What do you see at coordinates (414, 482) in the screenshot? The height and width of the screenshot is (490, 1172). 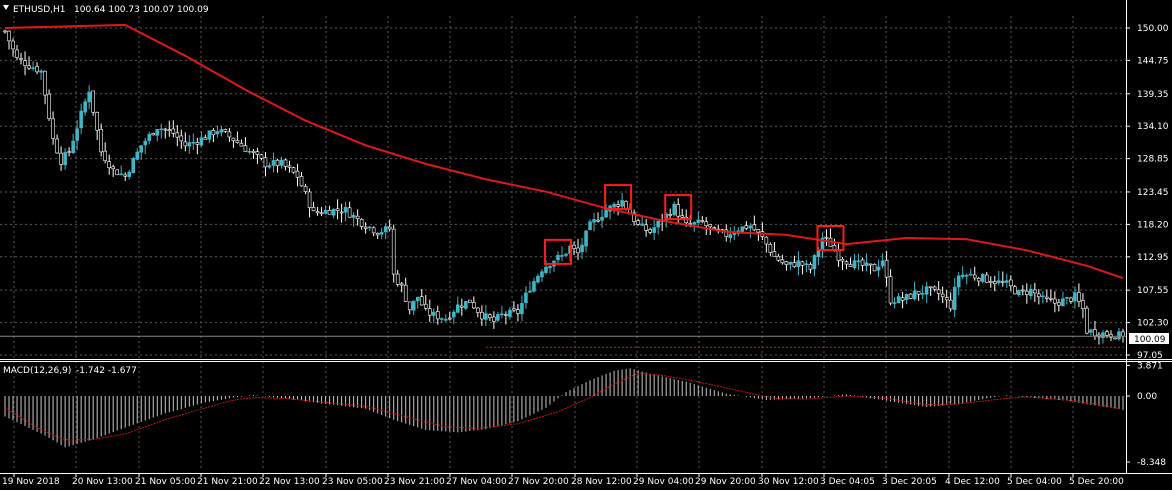 I see `time-tick-label: 23 Nov 21:00` at bounding box center [414, 482].